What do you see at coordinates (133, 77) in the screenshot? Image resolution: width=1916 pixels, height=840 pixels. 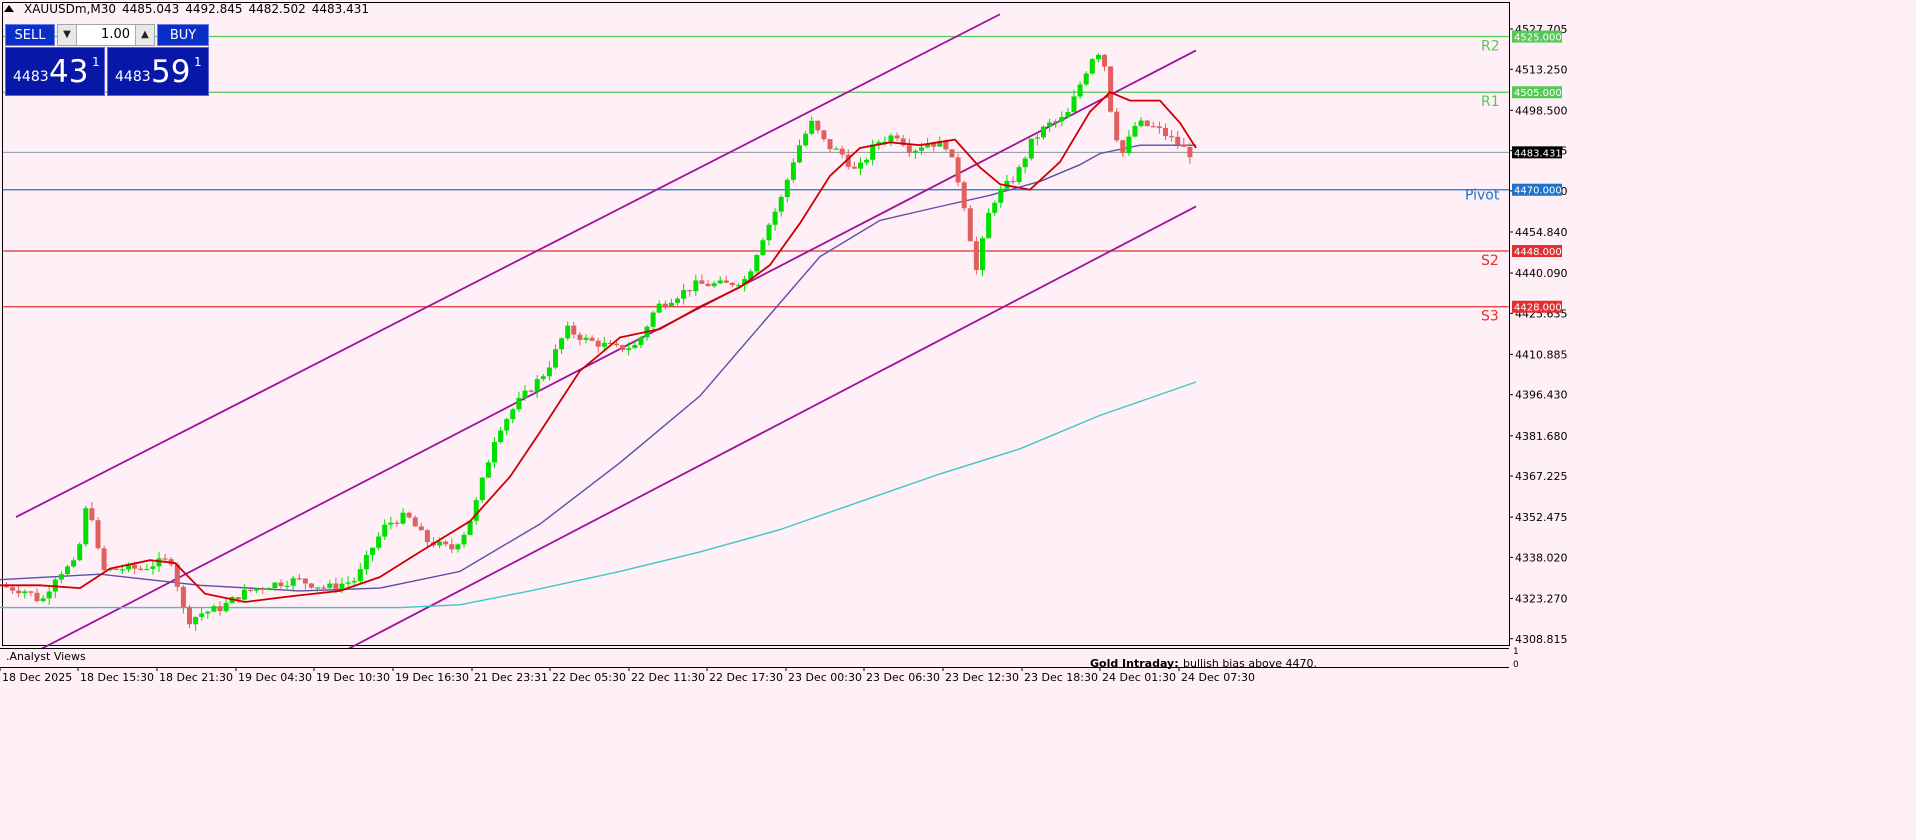 I see `ask-price-prefix: 4483` at bounding box center [133, 77].